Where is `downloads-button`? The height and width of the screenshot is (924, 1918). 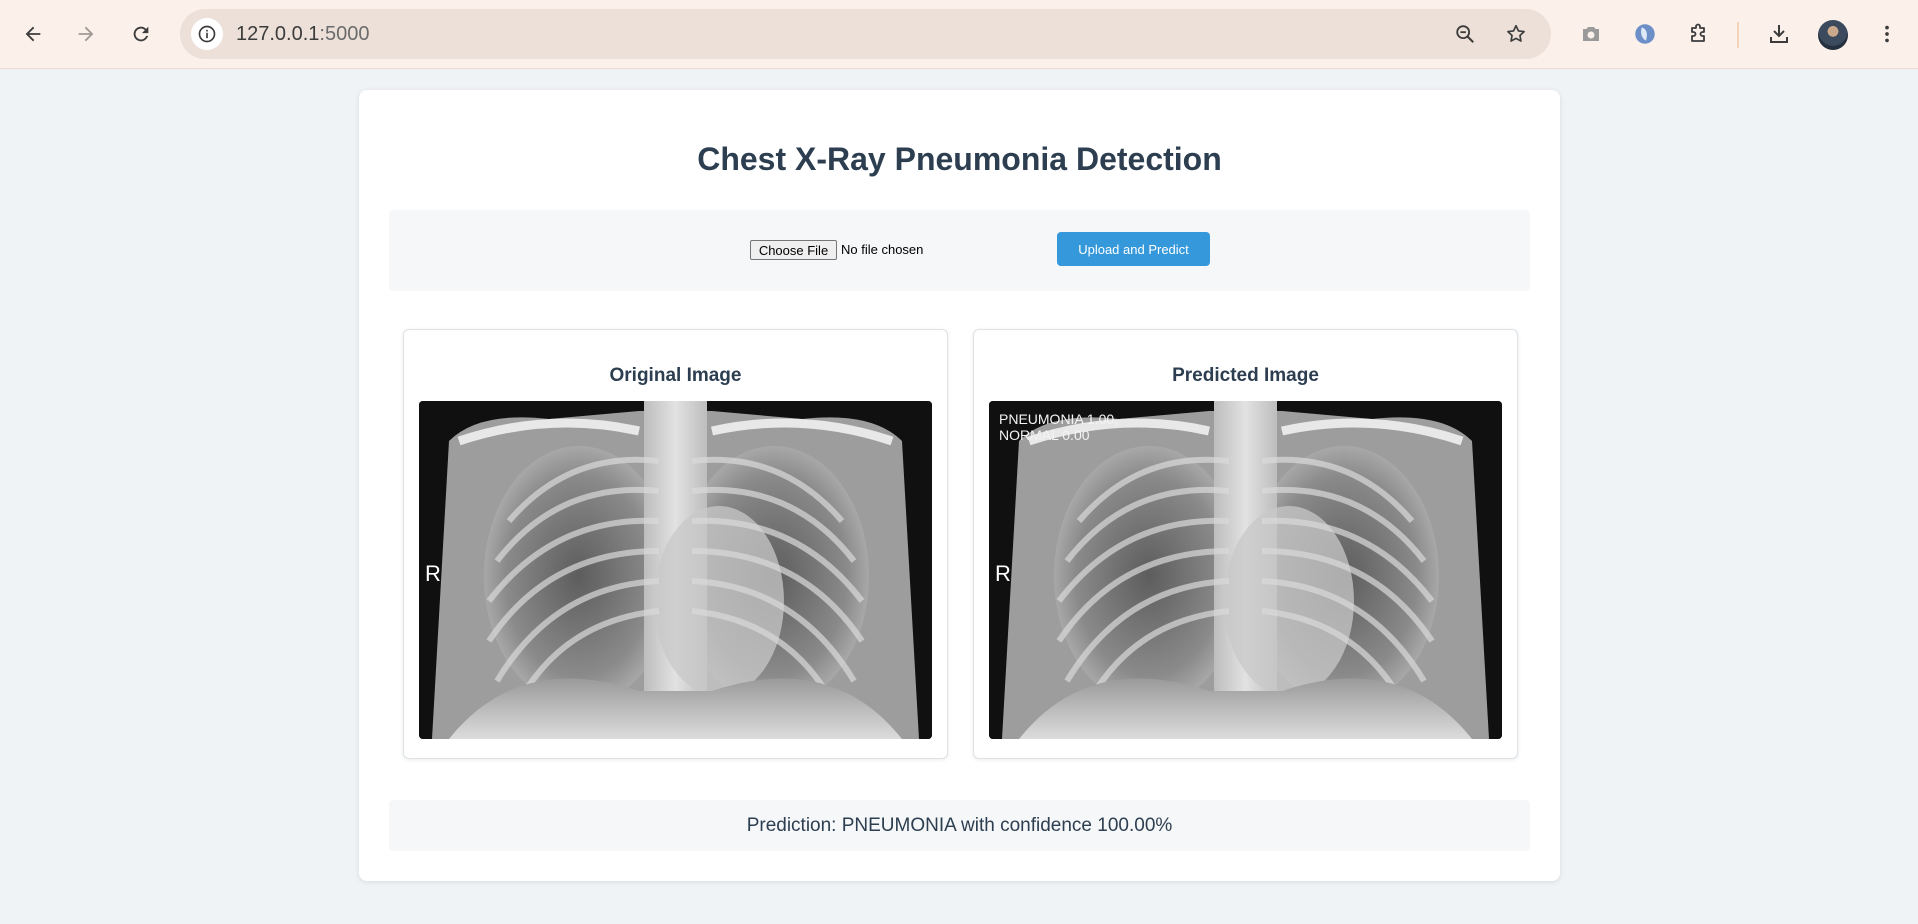
downloads-button is located at coordinates (1779, 34).